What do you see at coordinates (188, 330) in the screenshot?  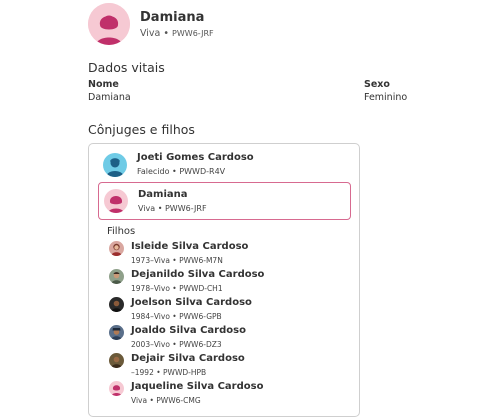 I see `child-name: Joaldo Silva Cardoso` at bounding box center [188, 330].